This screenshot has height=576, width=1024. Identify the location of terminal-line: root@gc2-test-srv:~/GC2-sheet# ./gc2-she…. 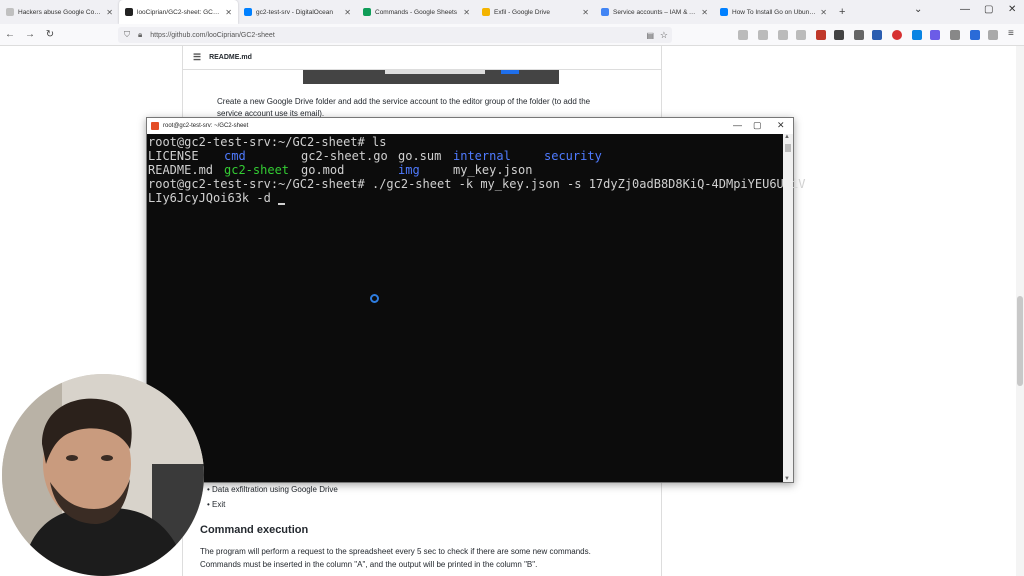
(477, 184).